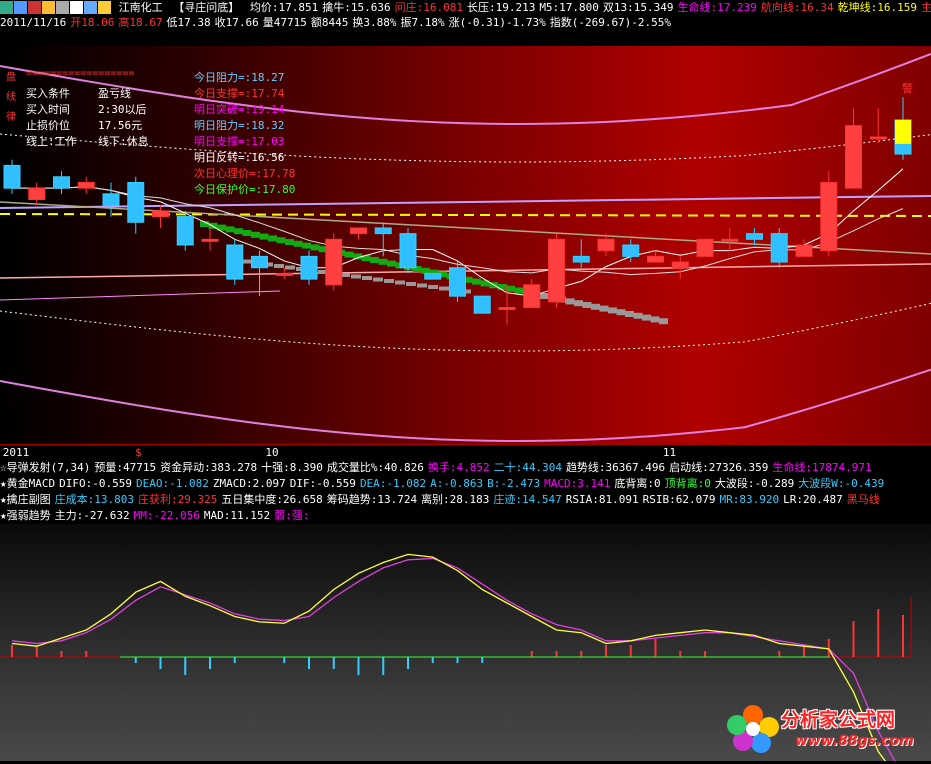  Describe the element at coordinates (45, 467) in the screenshot. I see `indicator-1-field-0: ☆导弹发射(7,34)` at that location.